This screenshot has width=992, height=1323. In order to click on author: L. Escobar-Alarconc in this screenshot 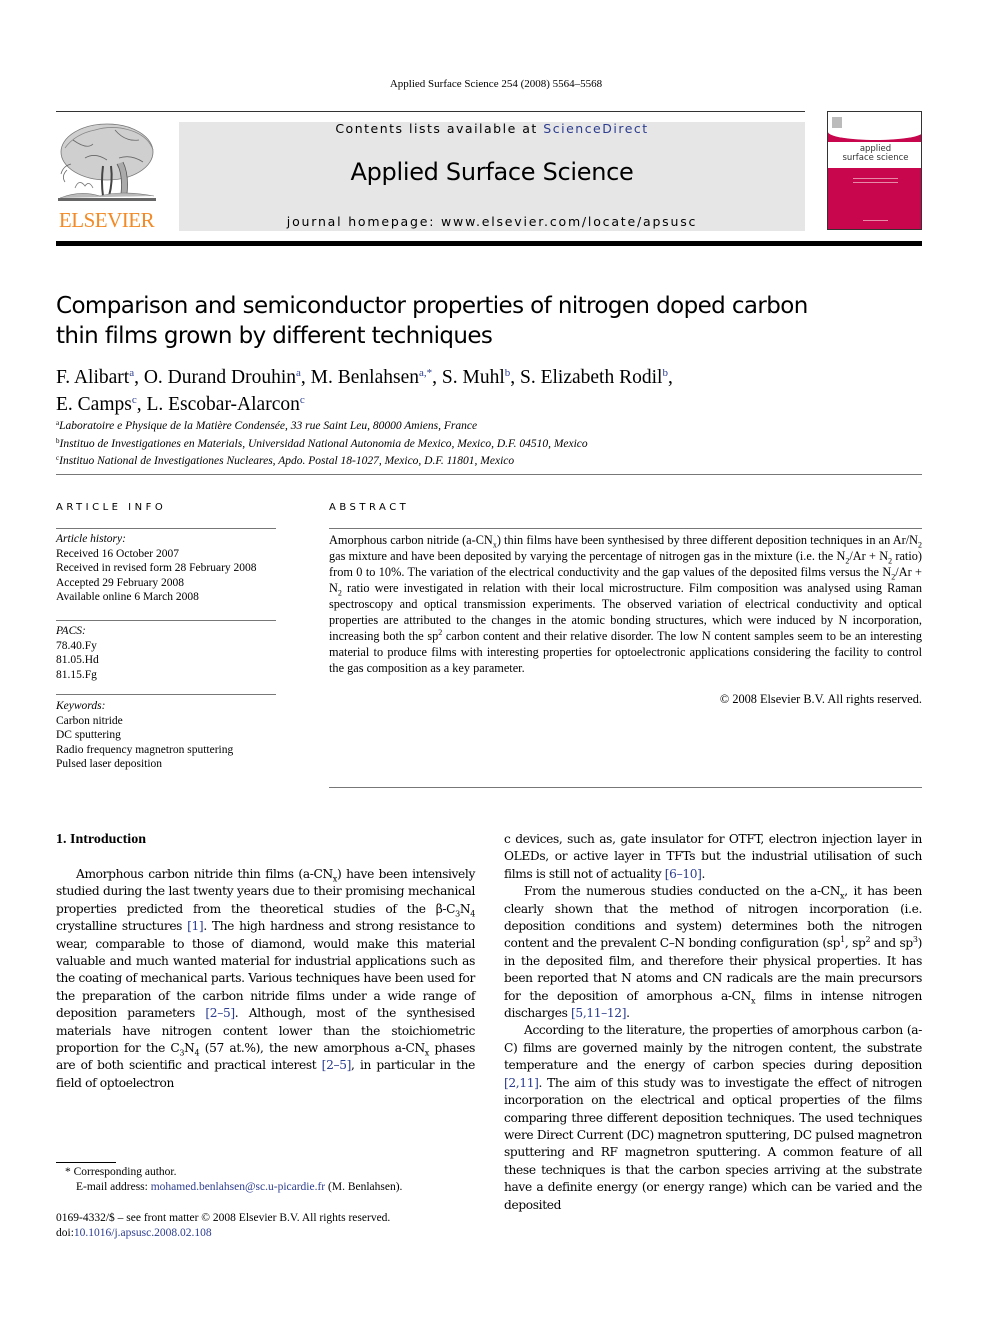, I will do `click(225, 404)`.